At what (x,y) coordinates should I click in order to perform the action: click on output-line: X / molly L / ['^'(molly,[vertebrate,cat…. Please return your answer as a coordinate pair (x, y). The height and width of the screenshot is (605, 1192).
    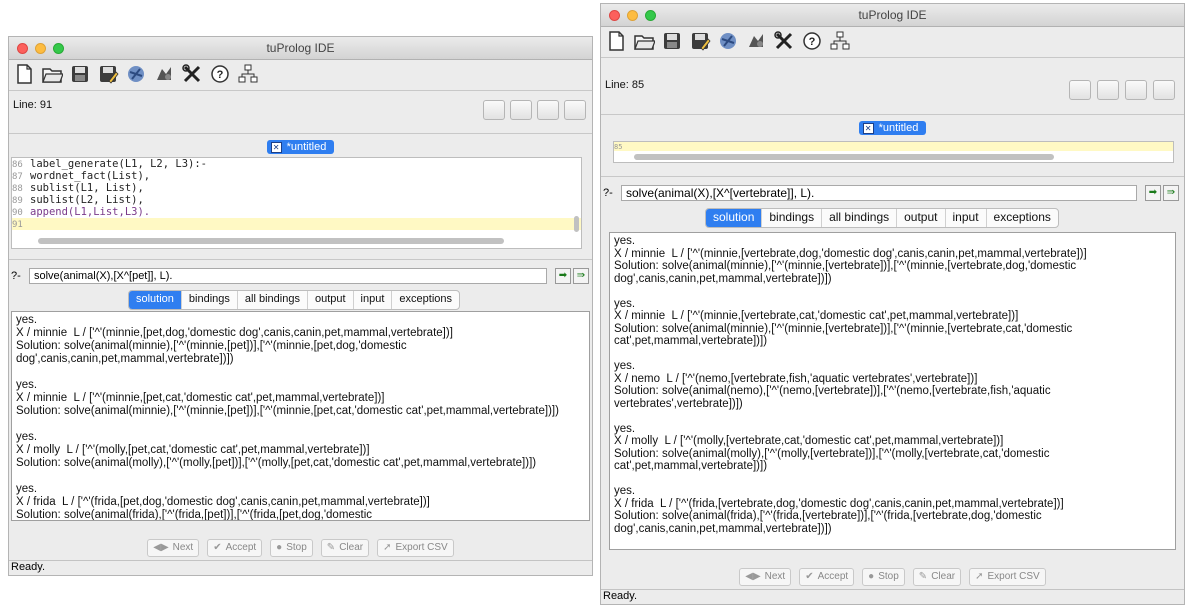
    Looking at the image, I should click on (809, 441).